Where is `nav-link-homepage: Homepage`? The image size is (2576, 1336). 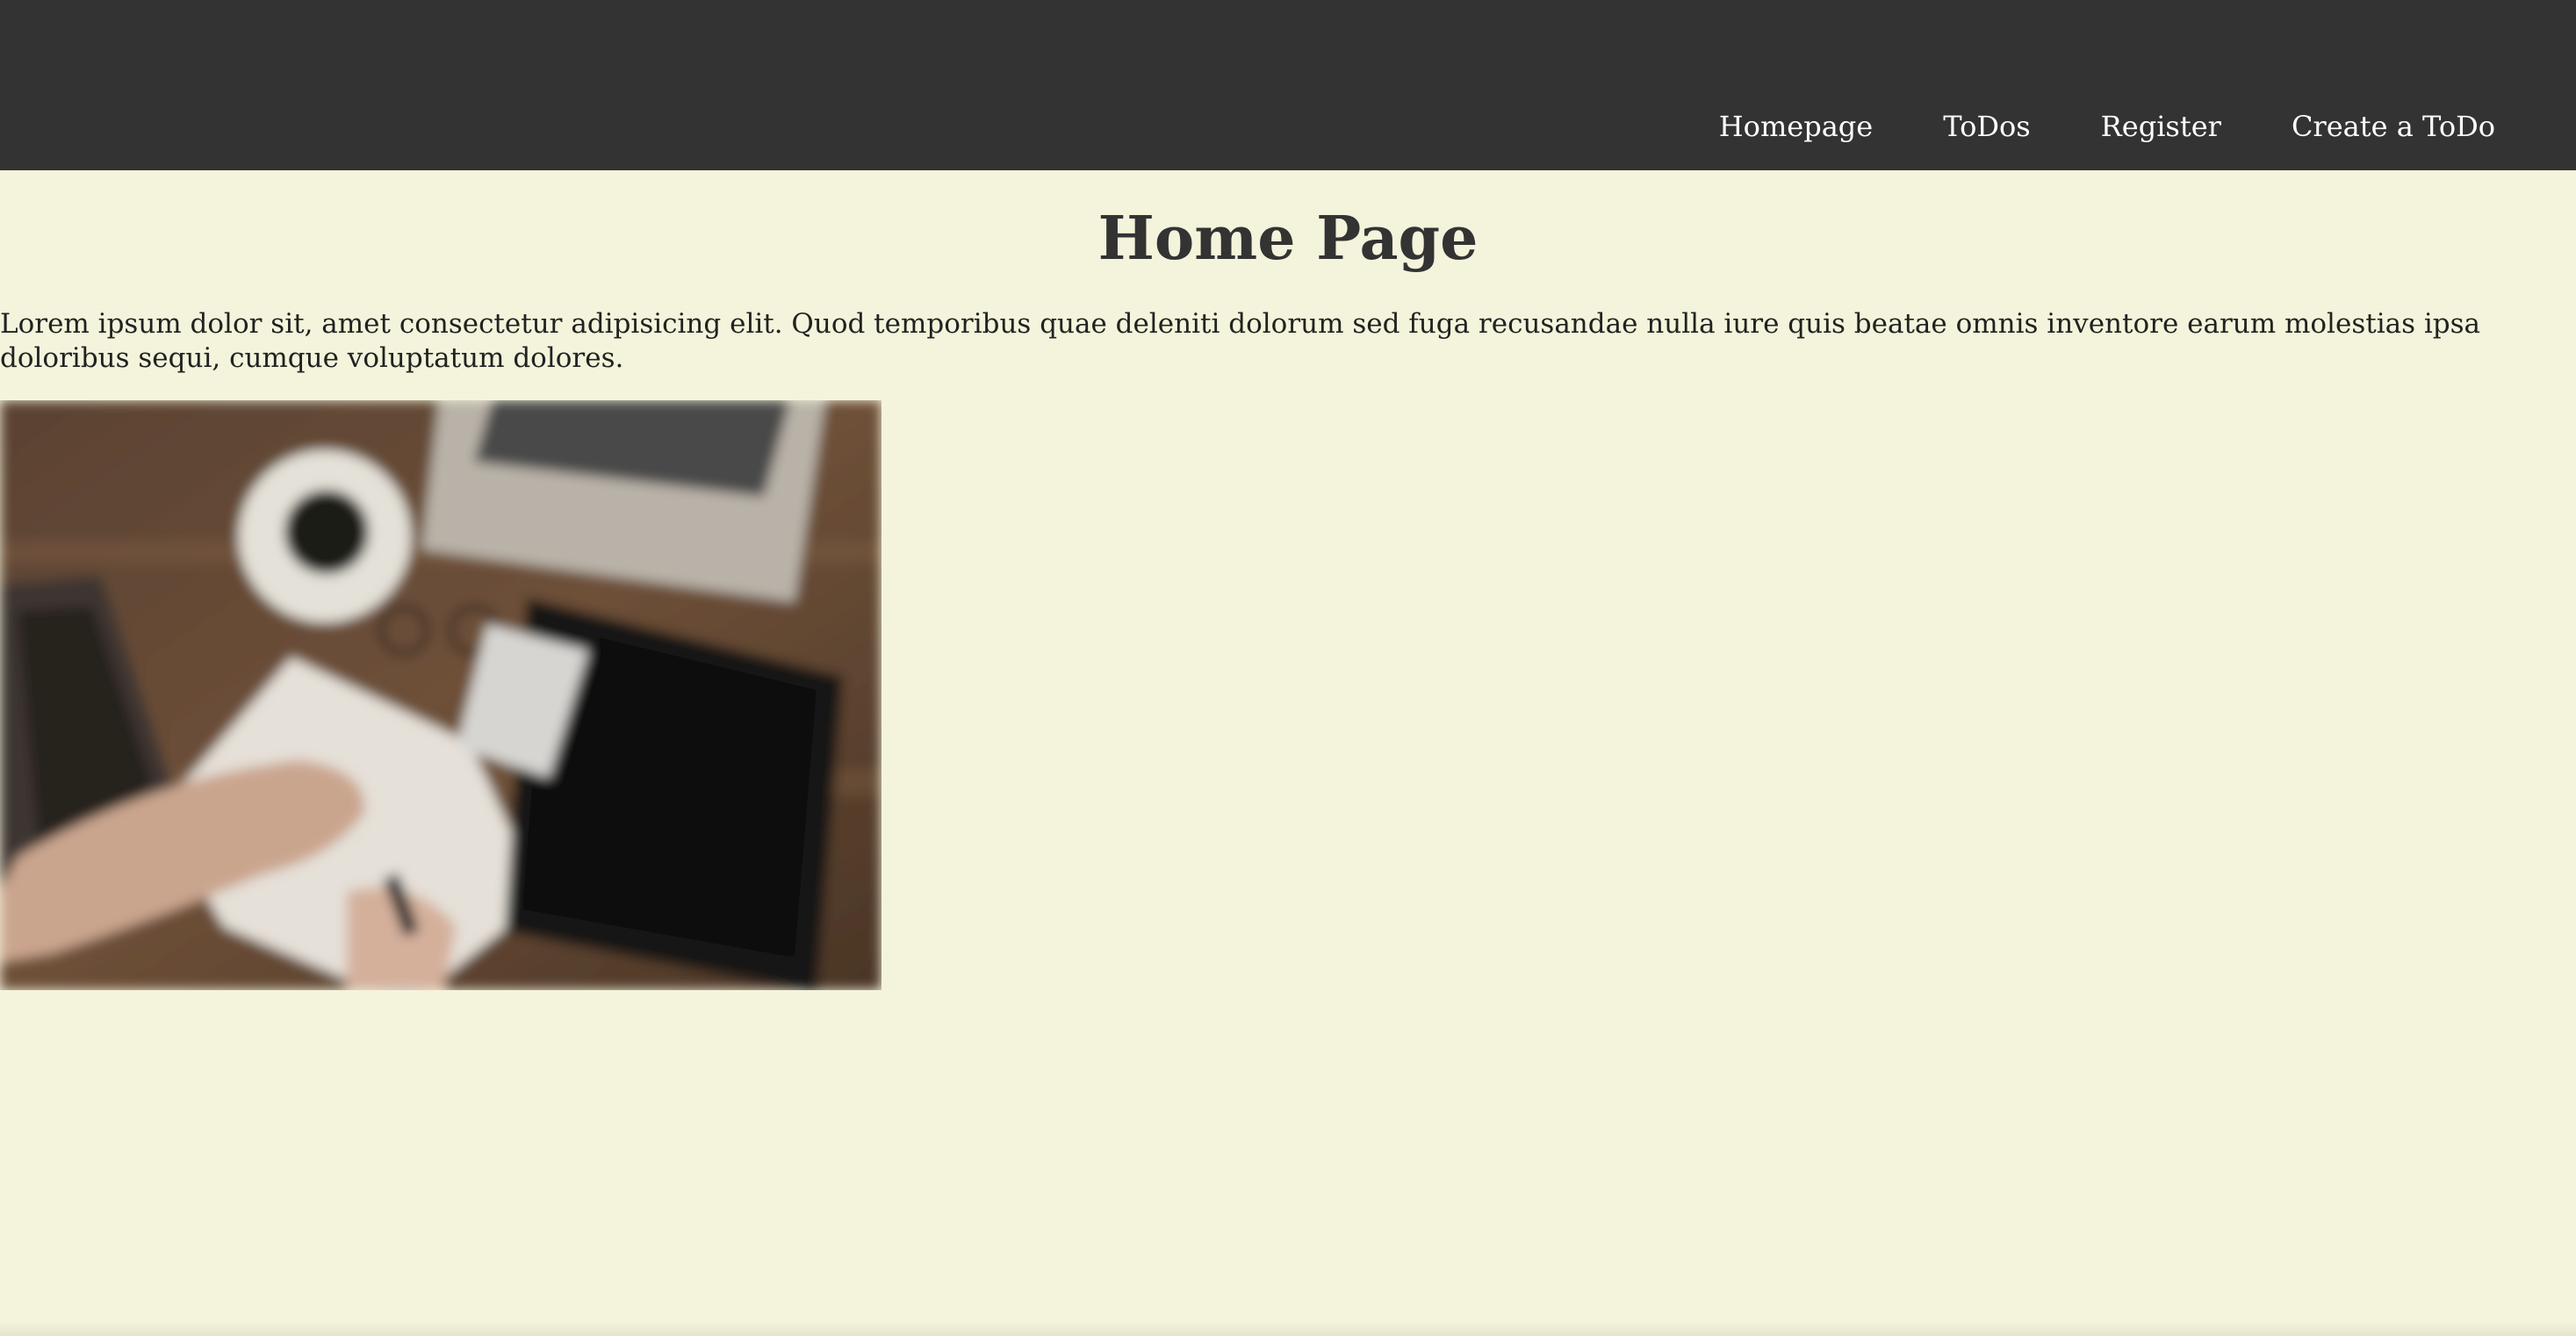 nav-link-homepage: Homepage is located at coordinates (1796, 127).